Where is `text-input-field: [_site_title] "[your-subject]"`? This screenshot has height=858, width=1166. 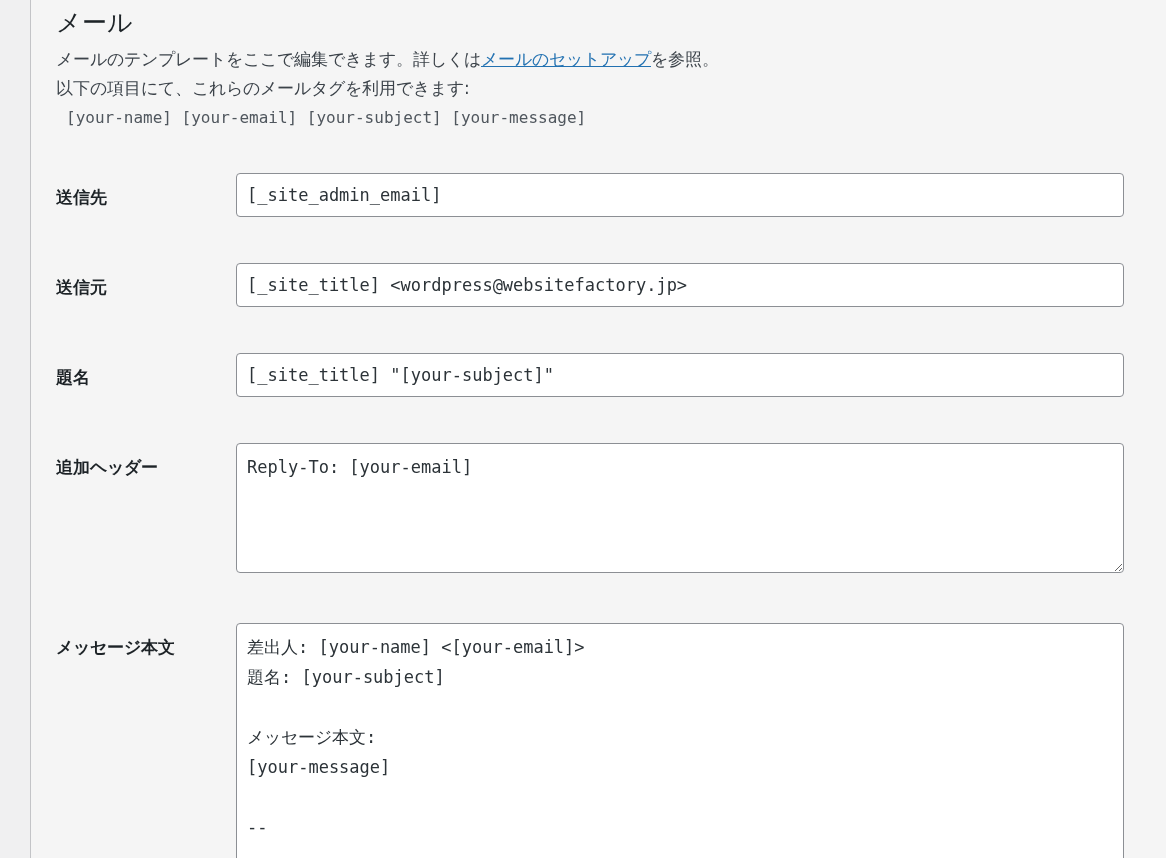 text-input-field: [_site_title] "[your-subject]" is located at coordinates (680, 375).